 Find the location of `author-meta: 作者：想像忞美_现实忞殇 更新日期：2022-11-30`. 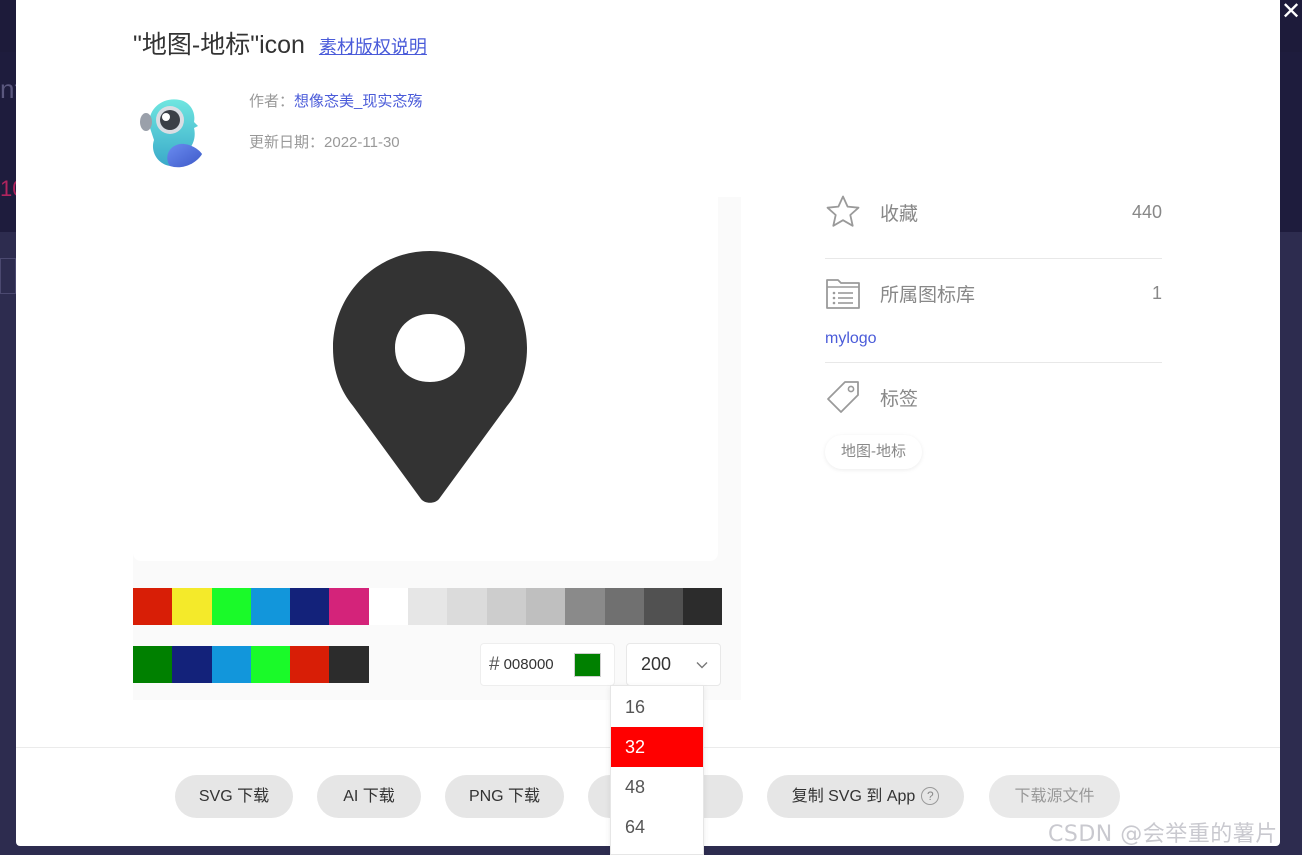

author-meta: 作者：想像忞美_现实忞殇 更新日期：2022-11-30 is located at coordinates (335, 122).